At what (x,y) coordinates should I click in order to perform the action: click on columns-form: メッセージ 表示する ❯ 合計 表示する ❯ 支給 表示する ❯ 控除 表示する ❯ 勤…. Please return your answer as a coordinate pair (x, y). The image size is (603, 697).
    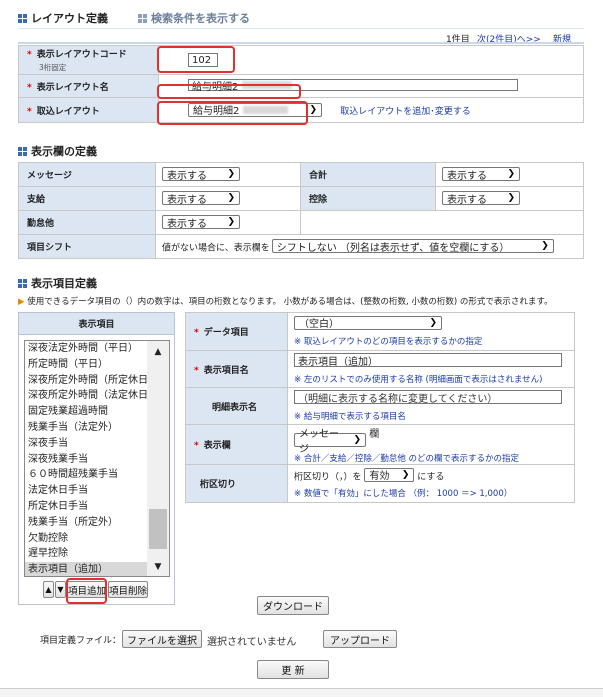
    Looking at the image, I should click on (301, 210).